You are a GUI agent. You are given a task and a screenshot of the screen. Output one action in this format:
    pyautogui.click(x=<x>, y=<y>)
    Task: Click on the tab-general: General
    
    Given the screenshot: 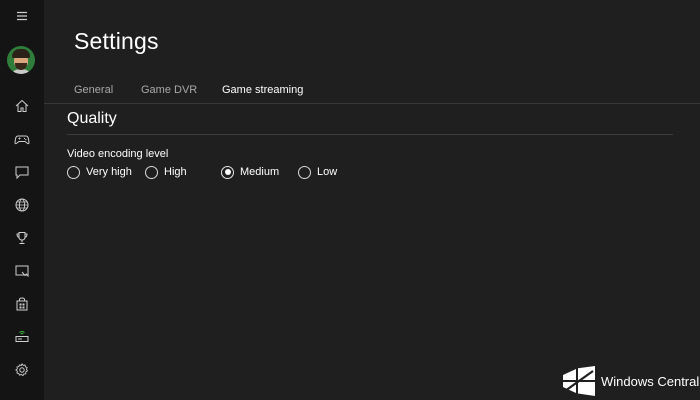 What is the action you would take?
    pyautogui.click(x=93, y=90)
    